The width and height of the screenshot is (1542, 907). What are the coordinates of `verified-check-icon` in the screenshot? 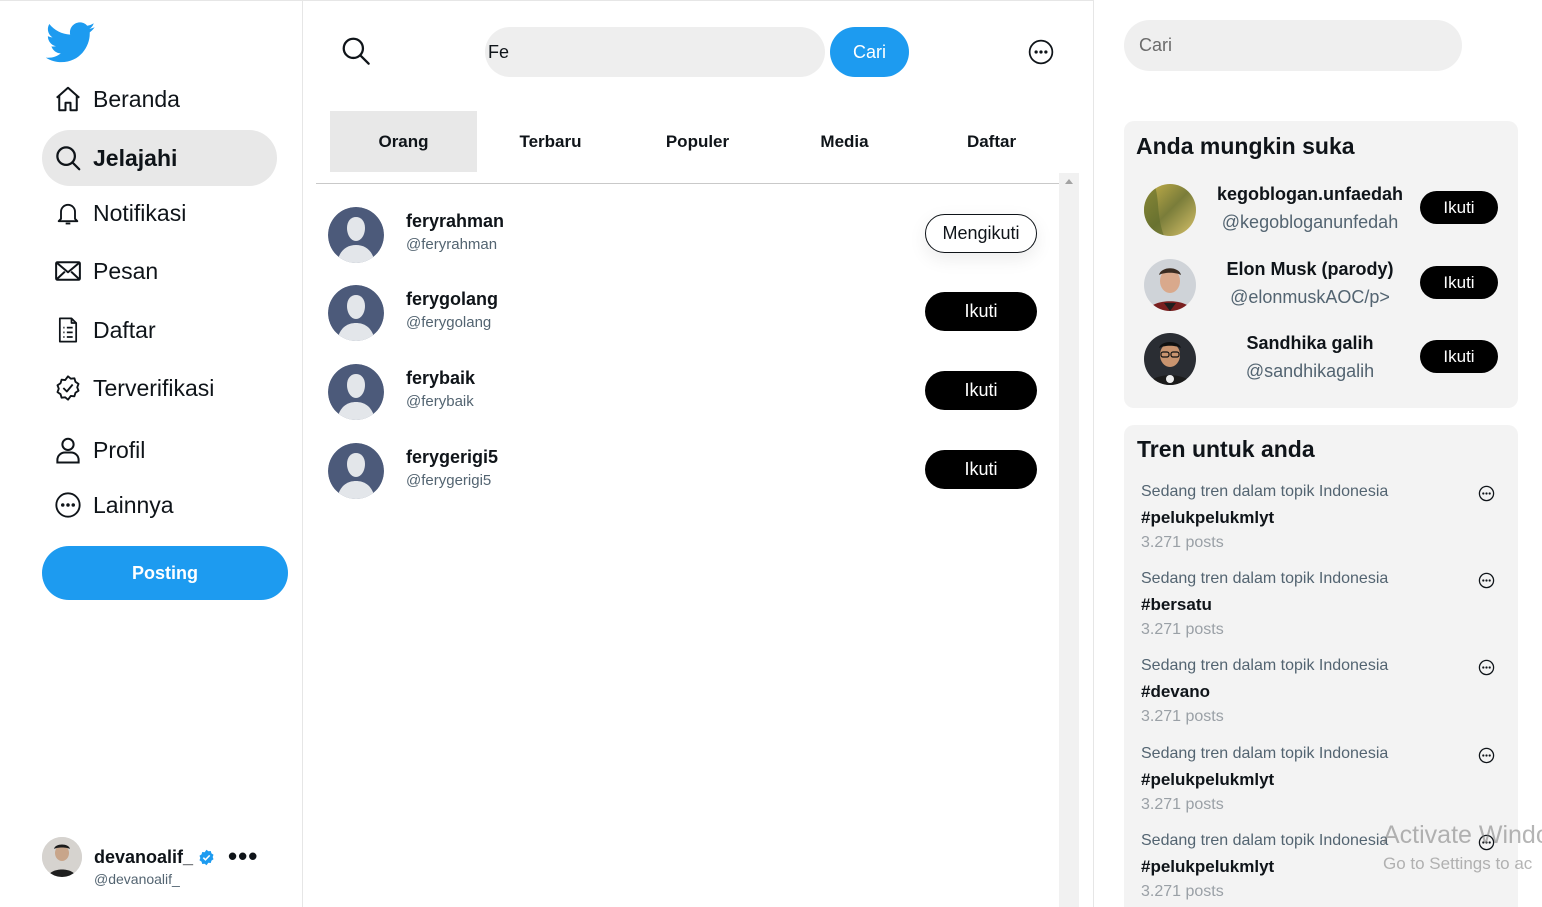 It's located at (206, 860).